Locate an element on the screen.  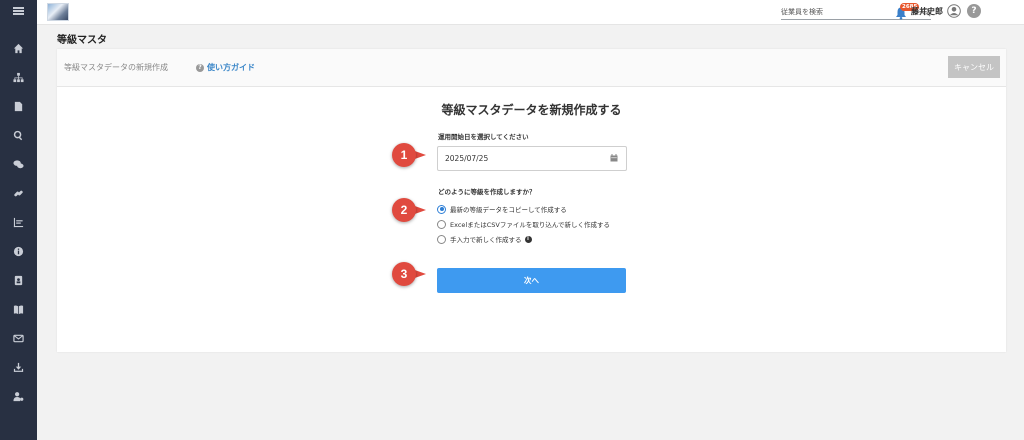
info-icon is located at coordinates (18, 251).